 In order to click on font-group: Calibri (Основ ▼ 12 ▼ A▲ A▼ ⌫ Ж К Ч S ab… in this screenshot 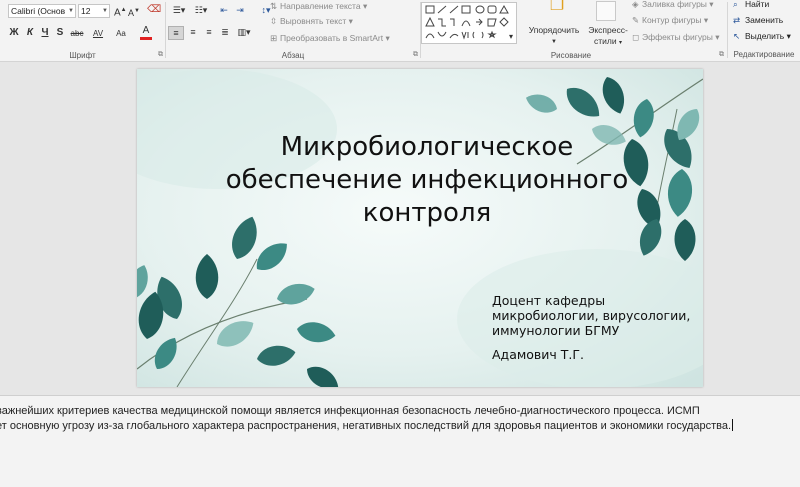, I will do `click(82, 30)`.